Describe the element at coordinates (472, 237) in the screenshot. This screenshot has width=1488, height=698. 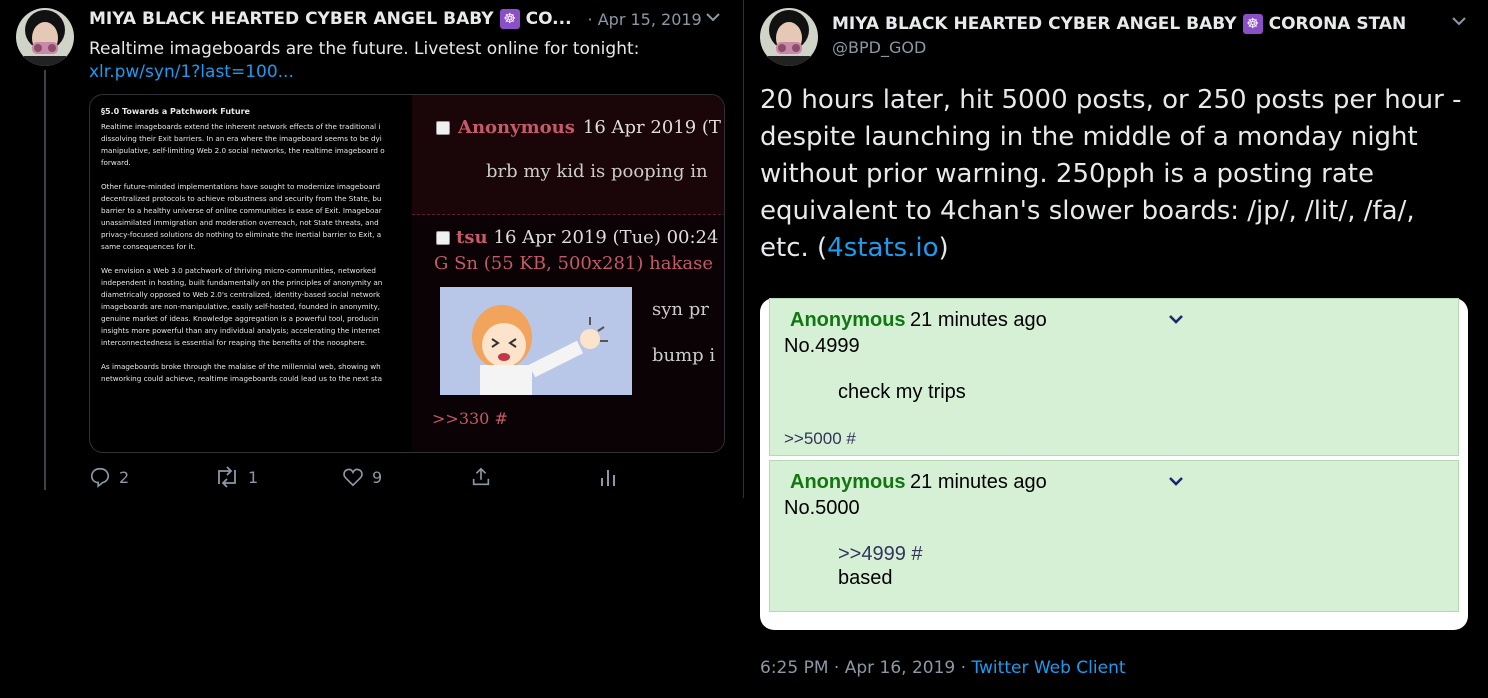
I see `board-post-name: tsu` at that location.